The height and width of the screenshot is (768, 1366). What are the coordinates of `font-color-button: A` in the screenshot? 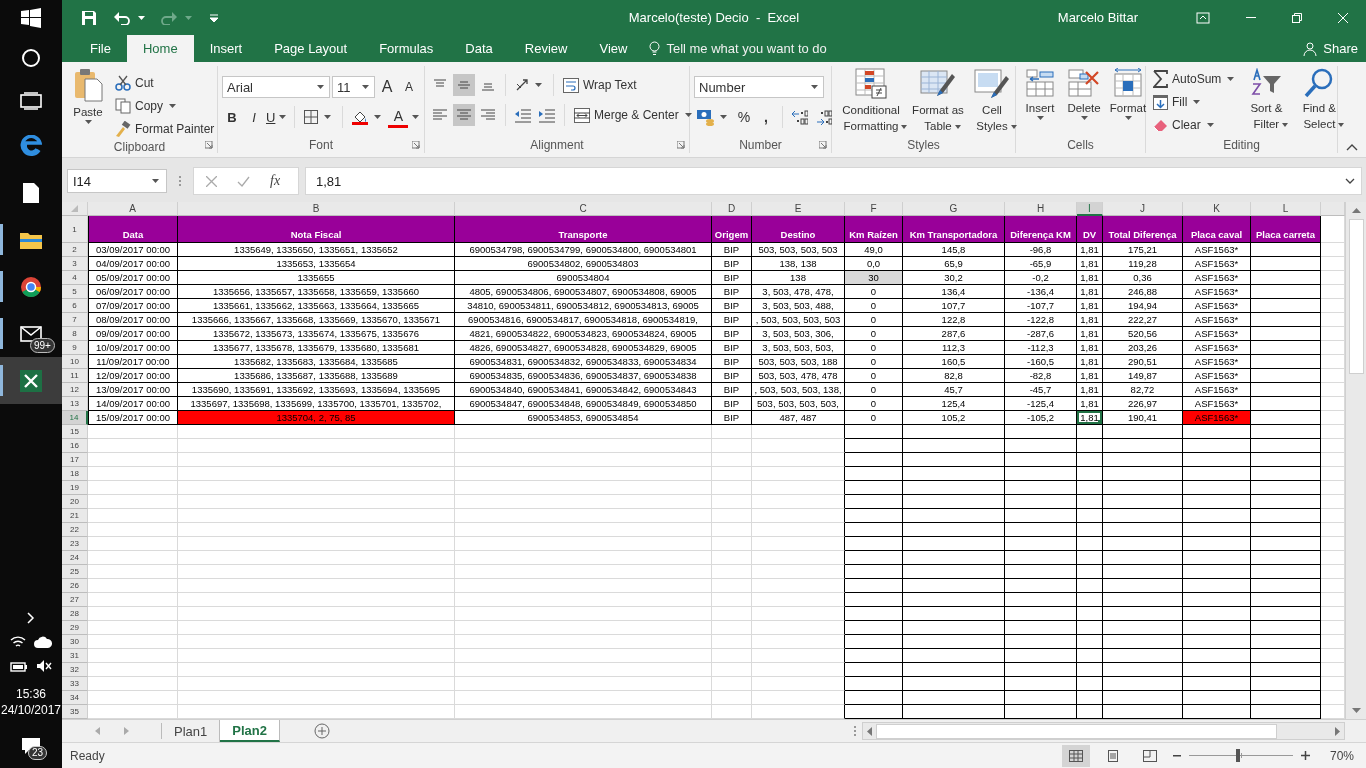 It's located at (398, 117).